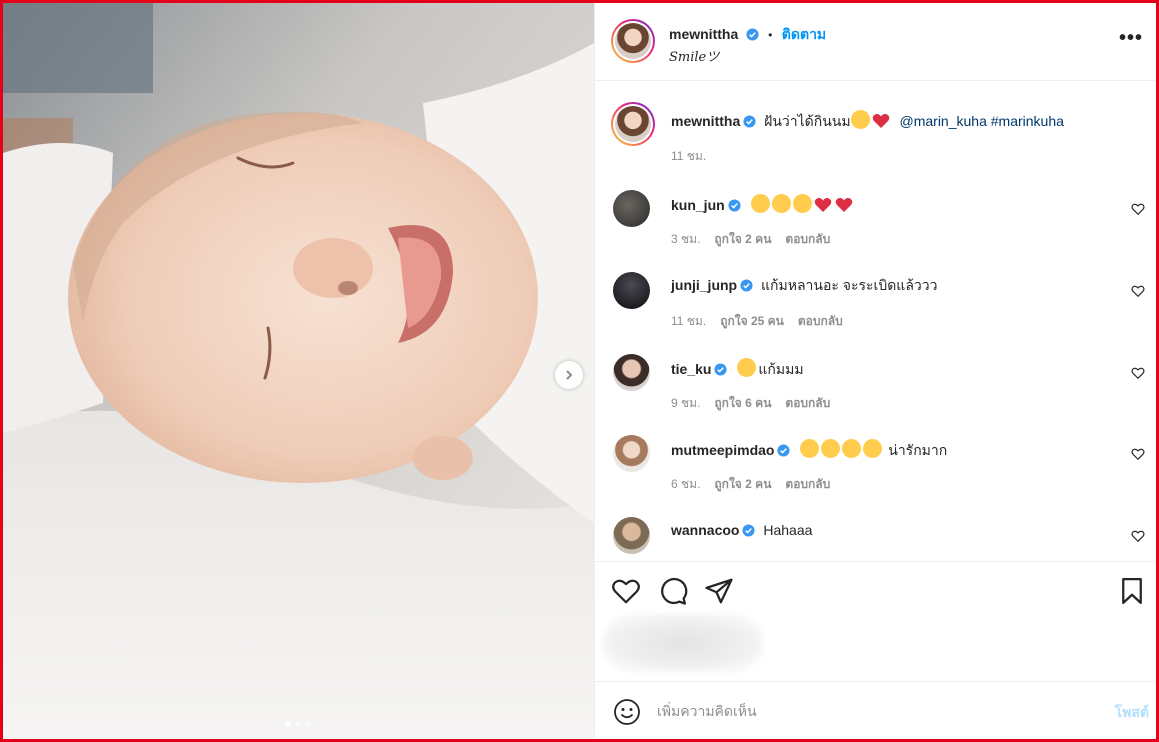 The width and height of the screenshot is (1159, 742). I want to click on comment-time: 3 ชม., so click(686, 239).